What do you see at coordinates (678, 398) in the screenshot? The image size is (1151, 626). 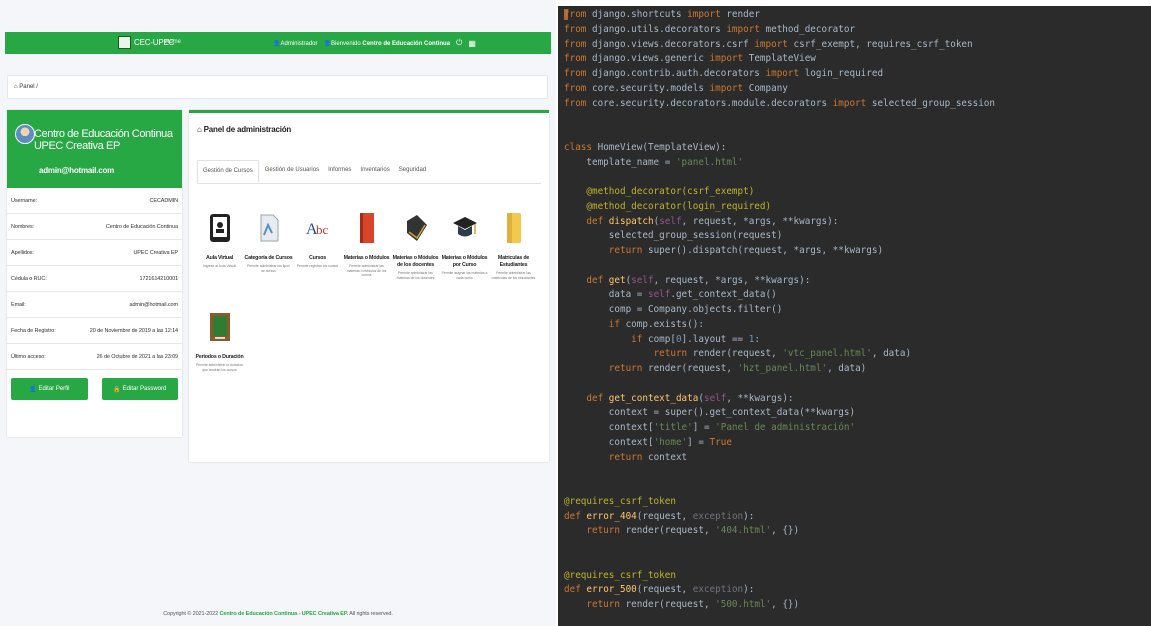 I see `code-line: def get_context_data(self, **kwargs):` at bounding box center [678, 398].